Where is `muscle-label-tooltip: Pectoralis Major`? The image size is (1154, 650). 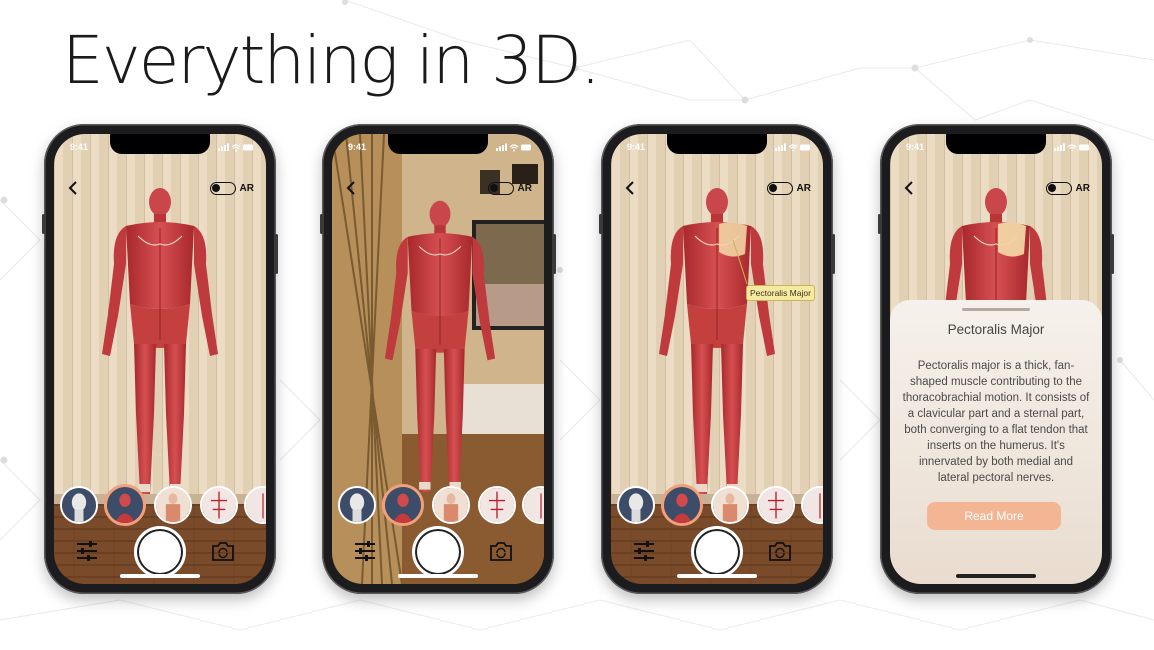 muscle-label-tooltip: Pectoralis Major is located at coordinates (780, 293).